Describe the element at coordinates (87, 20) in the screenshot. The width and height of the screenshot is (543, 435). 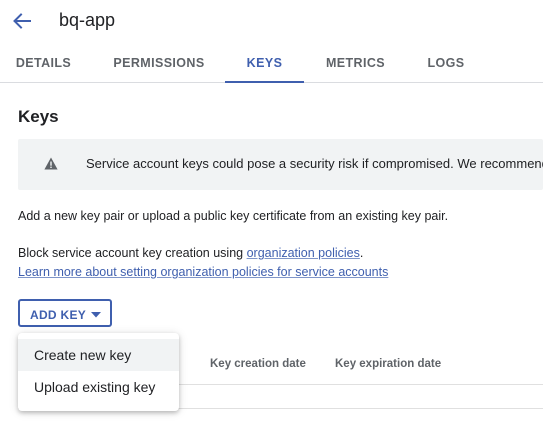
I see `page-title: bq-app` at that location.